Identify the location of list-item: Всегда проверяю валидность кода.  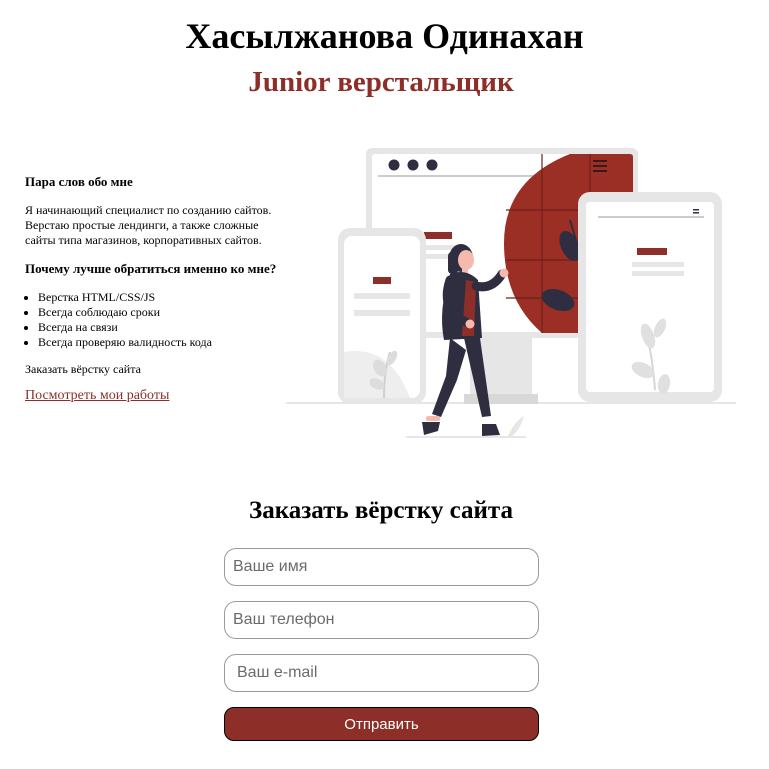
(164, 342).